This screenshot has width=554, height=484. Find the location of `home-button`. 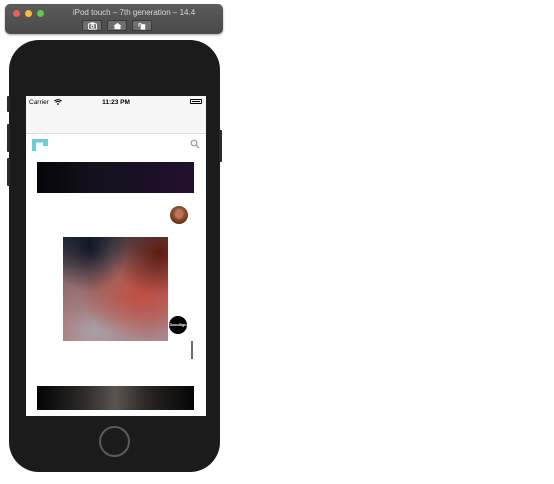

home-button is located at coordinates (117, 25).